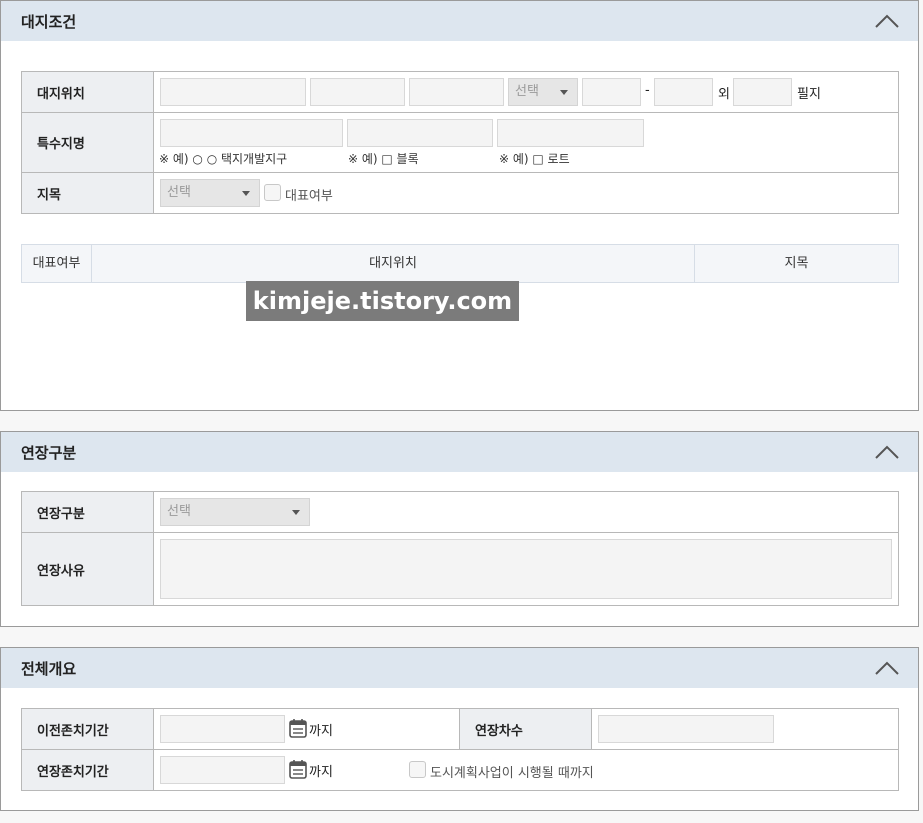  I want to click on land-category-select: 선택, so click(210, 193).